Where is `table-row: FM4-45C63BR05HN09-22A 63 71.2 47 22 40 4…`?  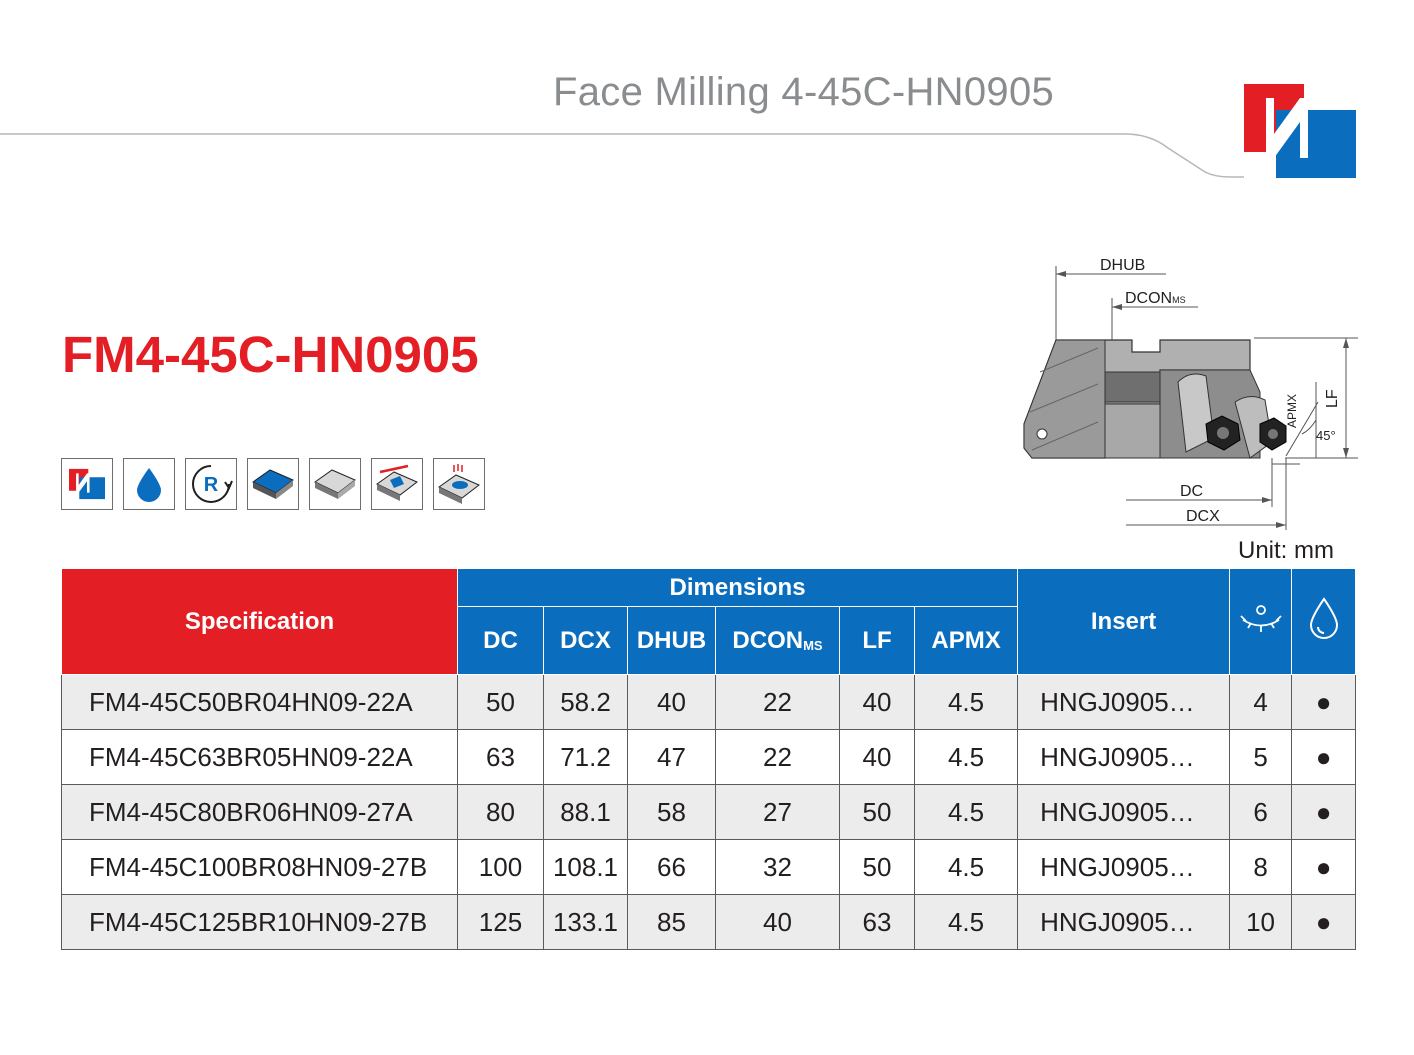
table-row: FM4-45C63BR05HN09-22A 63 71.2 47 22 40 4… is located at coordinates (709, 757).